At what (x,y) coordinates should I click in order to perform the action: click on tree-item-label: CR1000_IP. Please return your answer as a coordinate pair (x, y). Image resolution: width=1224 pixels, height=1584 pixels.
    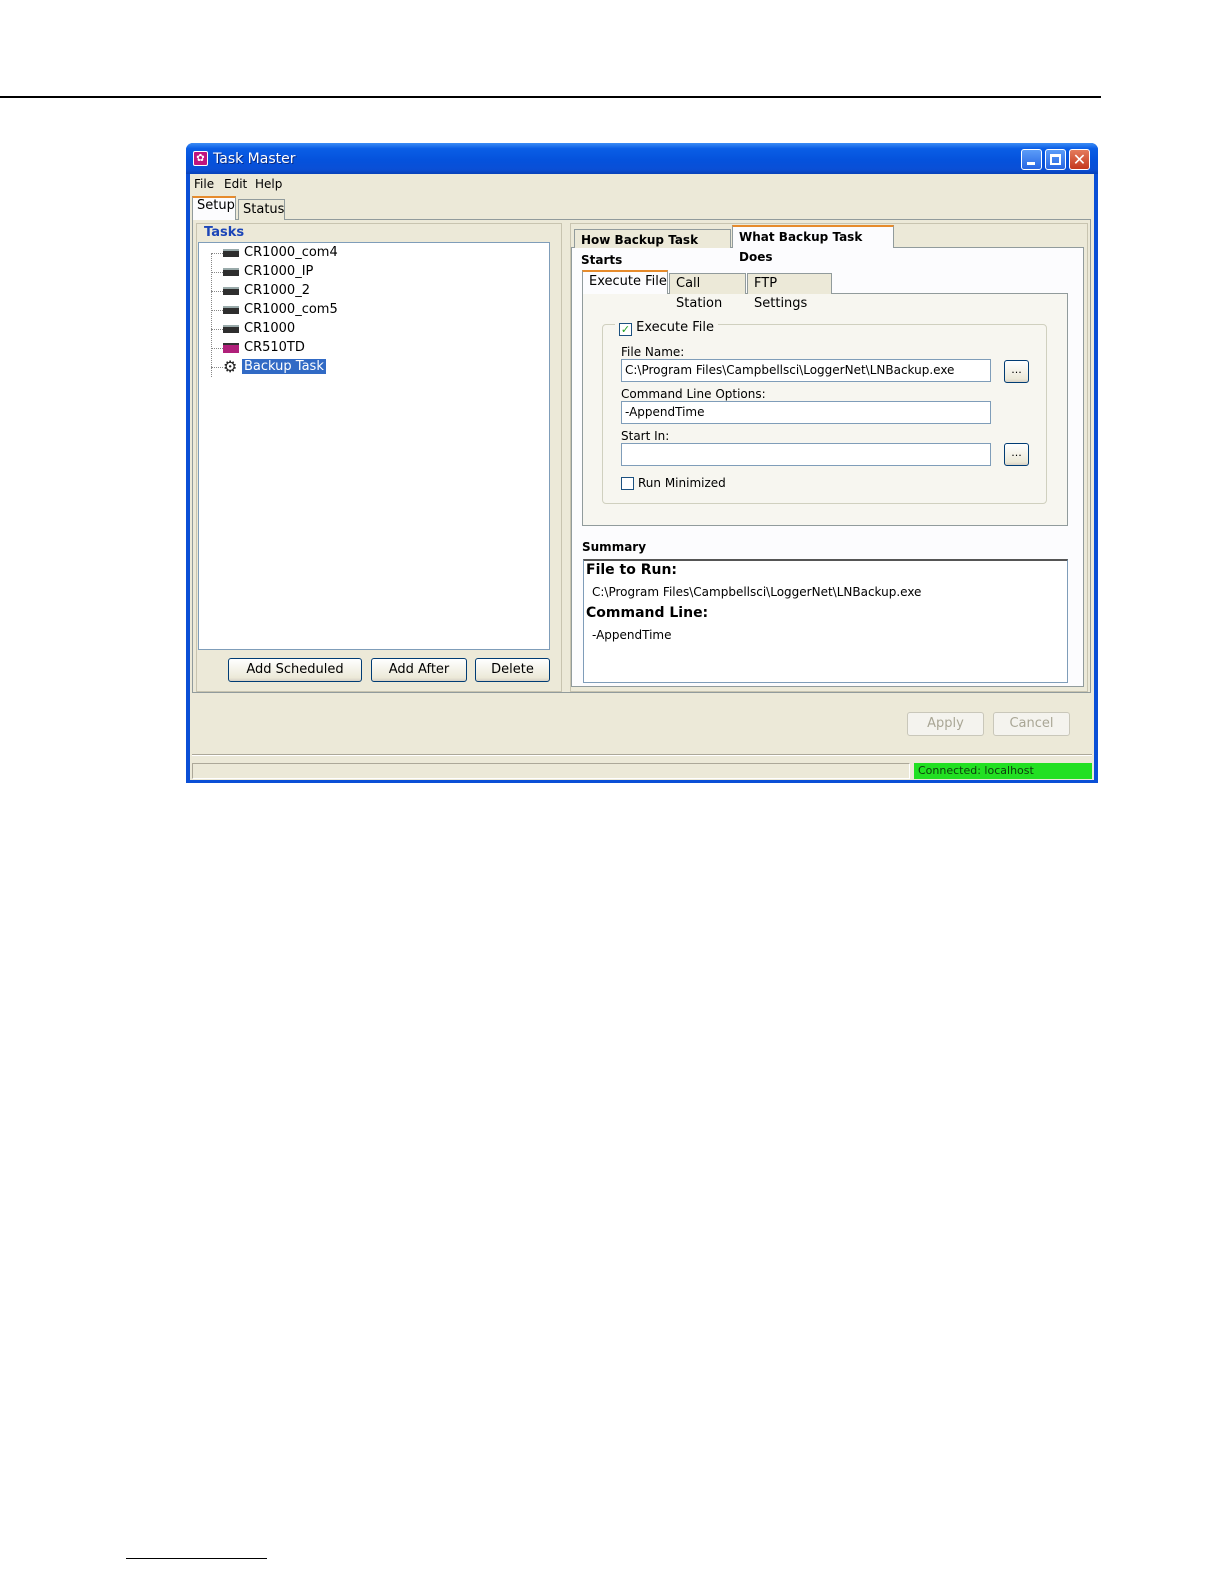
    Looking at the image, I should click on (279, 271).